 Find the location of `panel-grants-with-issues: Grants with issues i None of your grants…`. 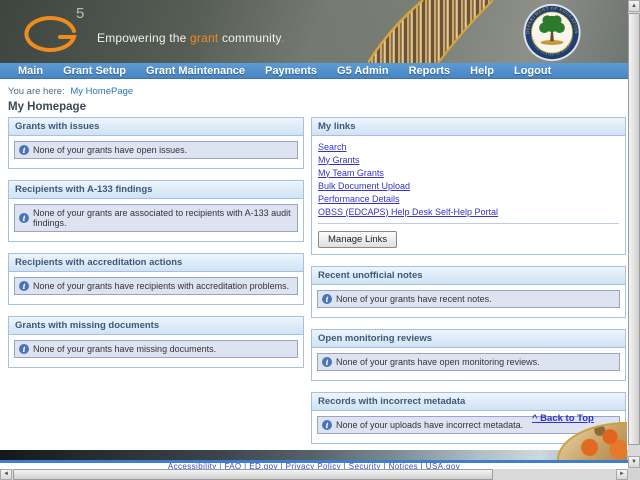

panel-grants-with-issues: Grants with issues i None of your grants… is located at coordinates (156, 143).